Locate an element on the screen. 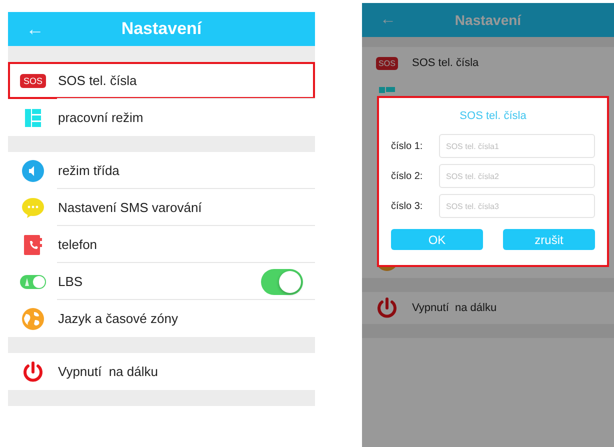 Image resolution: width=614 pixels, height=447 pixels. row-label: Jazyk a časové zóny is located at coordinates (118, 318).